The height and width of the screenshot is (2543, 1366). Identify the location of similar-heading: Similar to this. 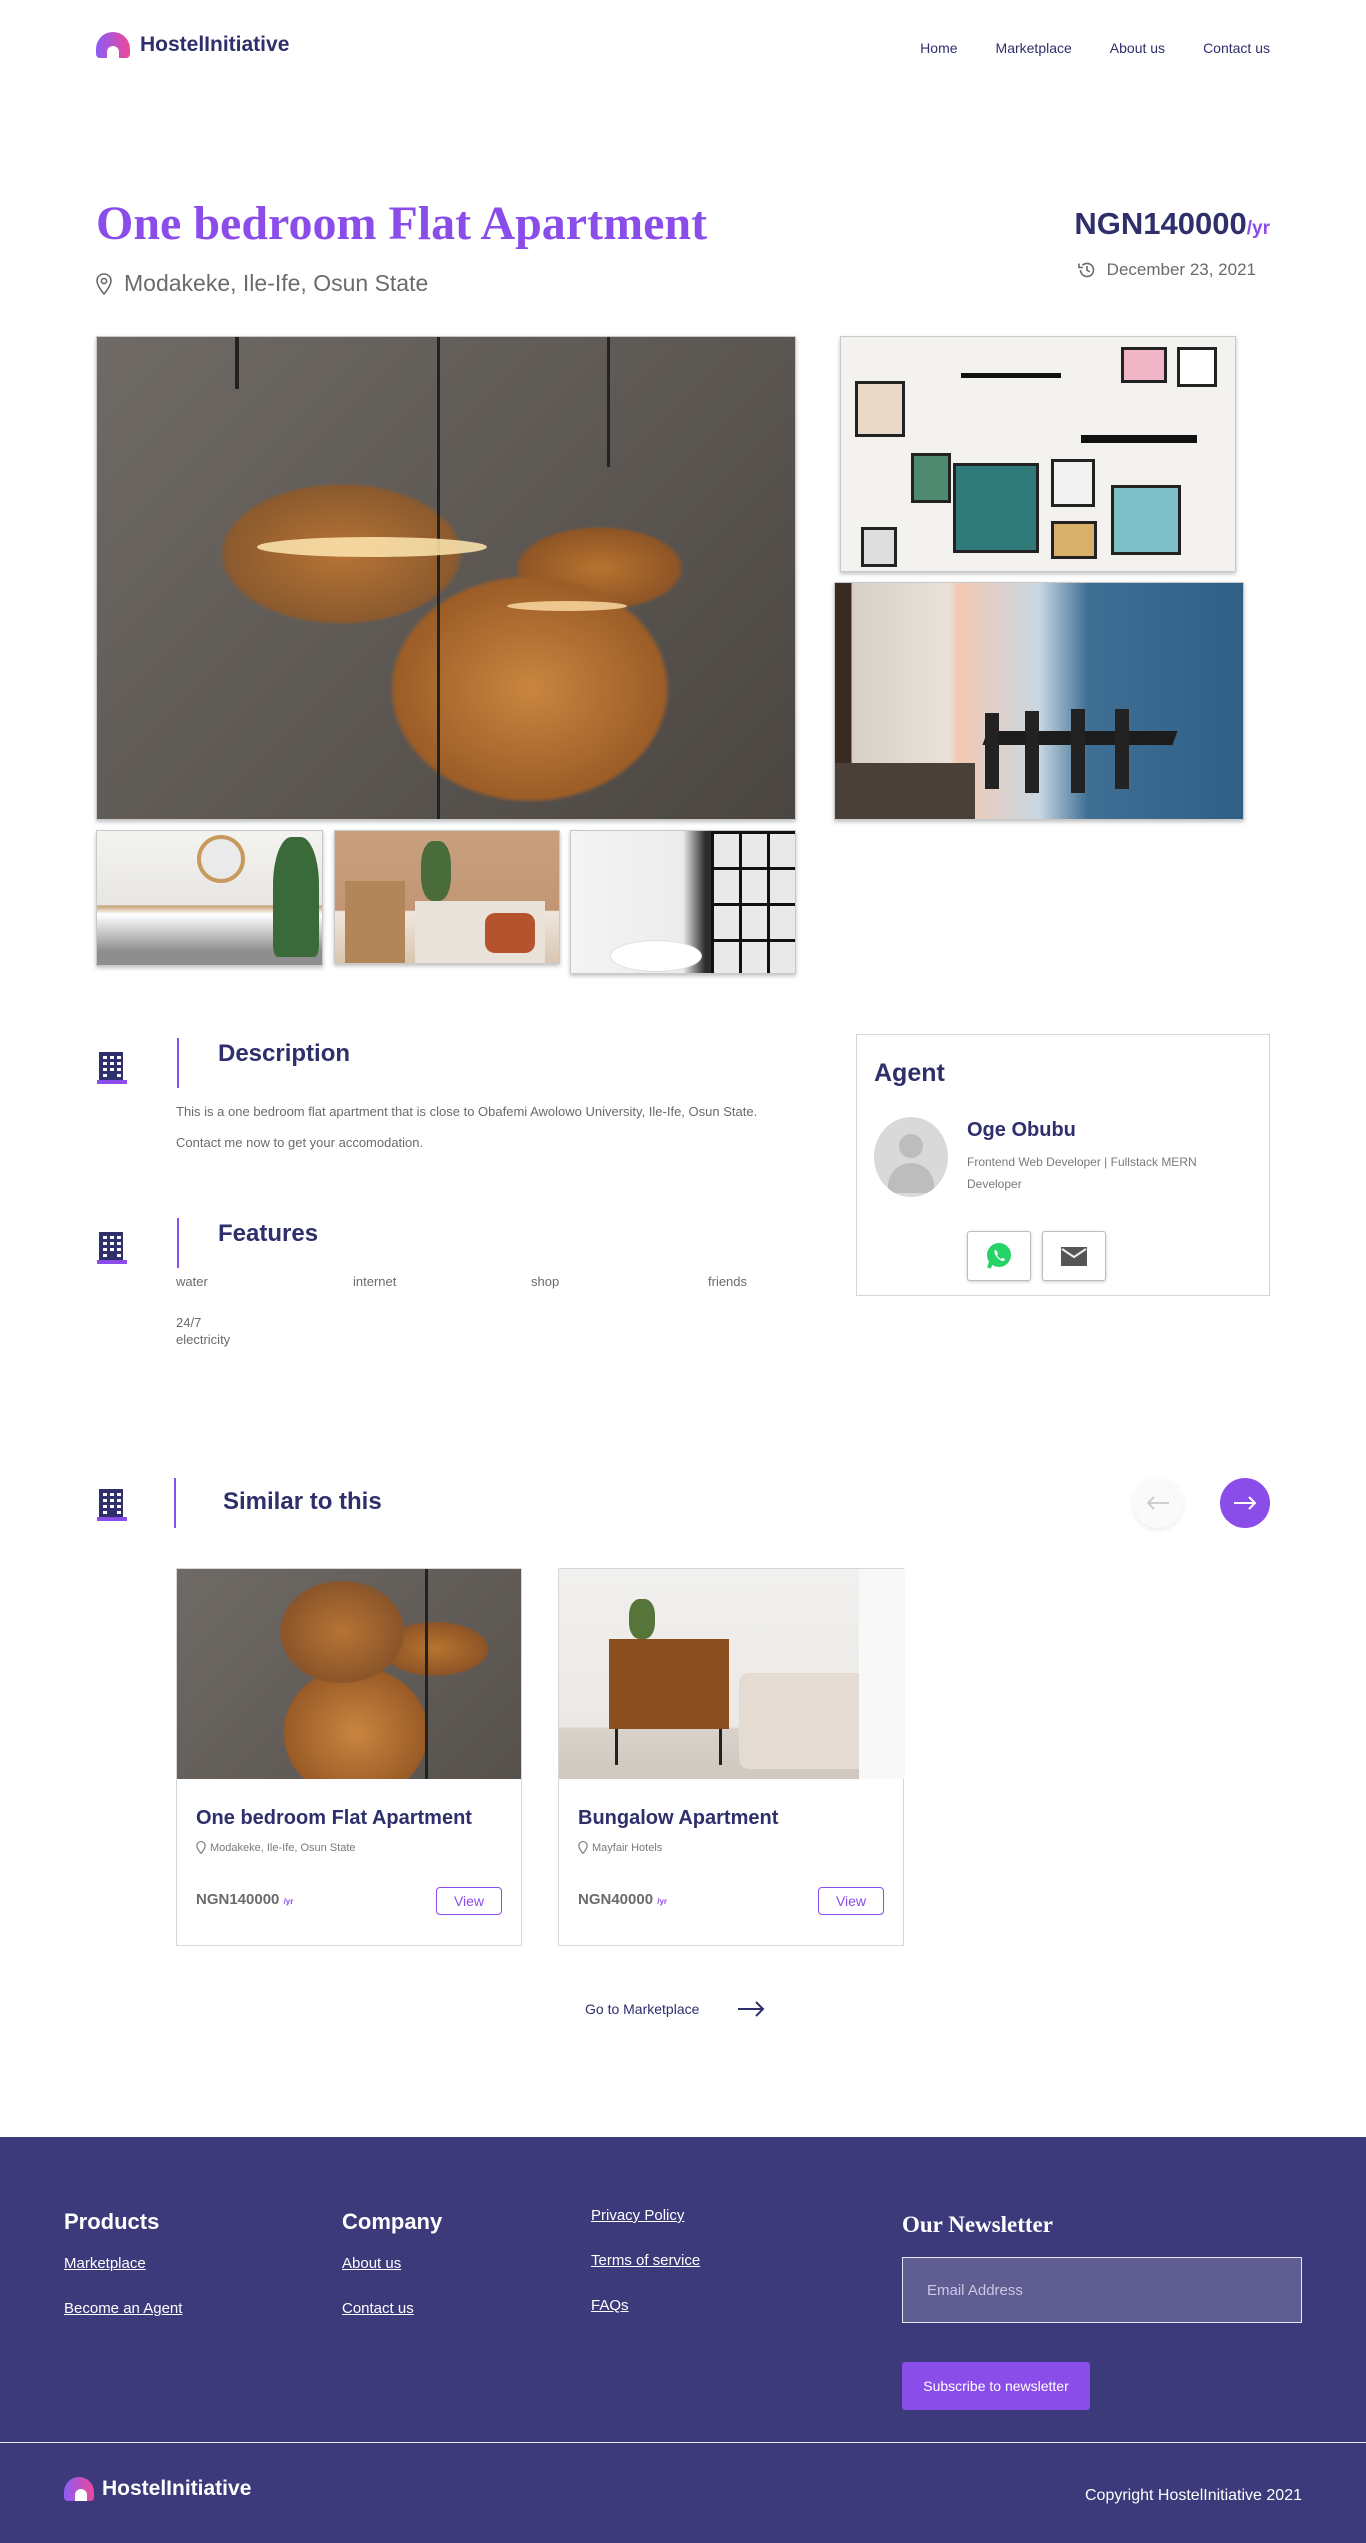
(302, 1501).